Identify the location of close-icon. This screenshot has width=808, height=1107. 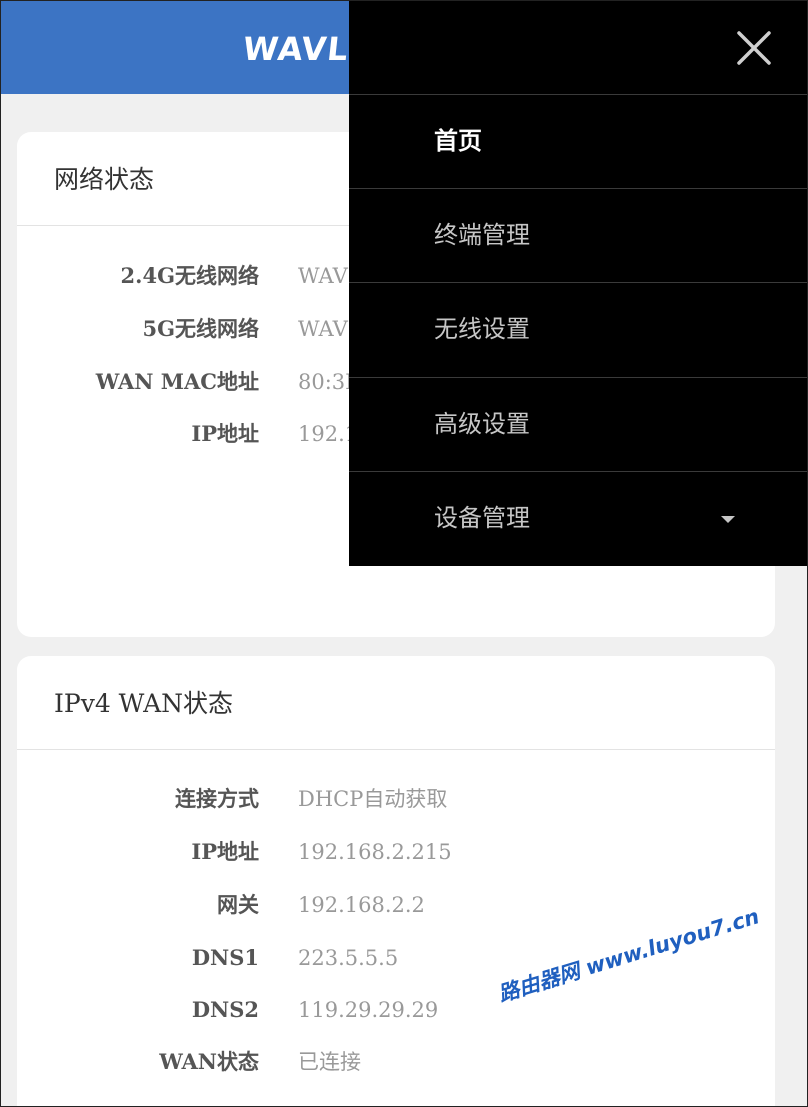
(754, 48).